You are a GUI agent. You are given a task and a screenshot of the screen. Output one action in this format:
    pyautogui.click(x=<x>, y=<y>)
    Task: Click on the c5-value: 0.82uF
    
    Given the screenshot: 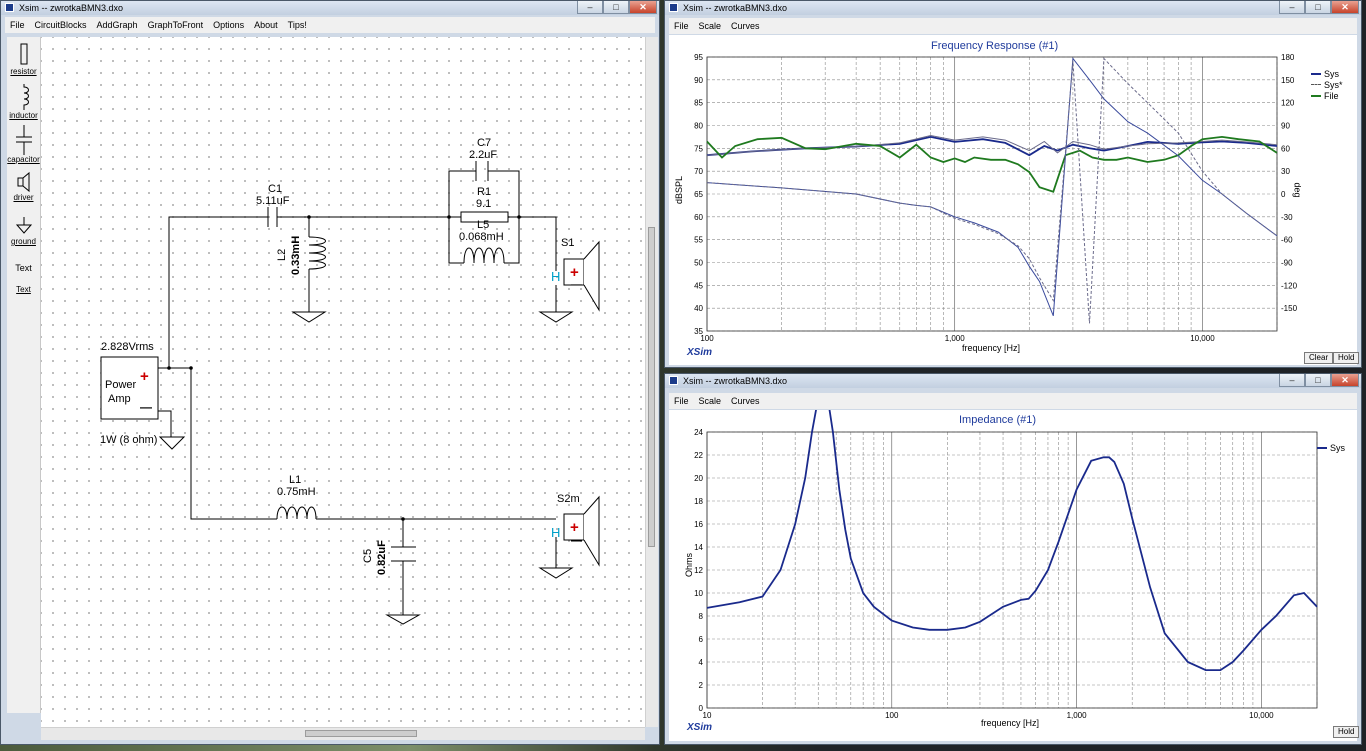 What is the action you would take?
    pyautogui.click(x=382, y=557)
    